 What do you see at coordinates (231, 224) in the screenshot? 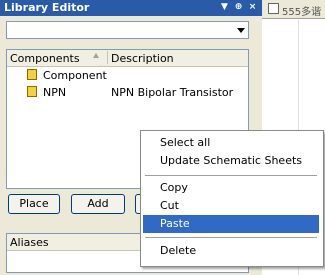
I see `menu-item-paste: Paste` at bounding box center [231, 224].